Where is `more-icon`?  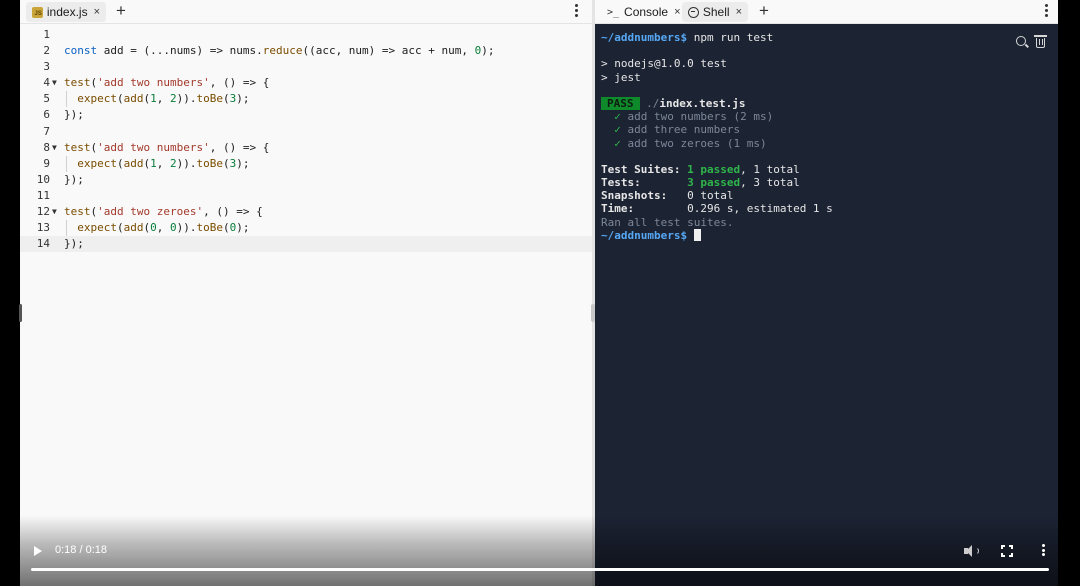 more-icon is located at coordinates (1043, 551).